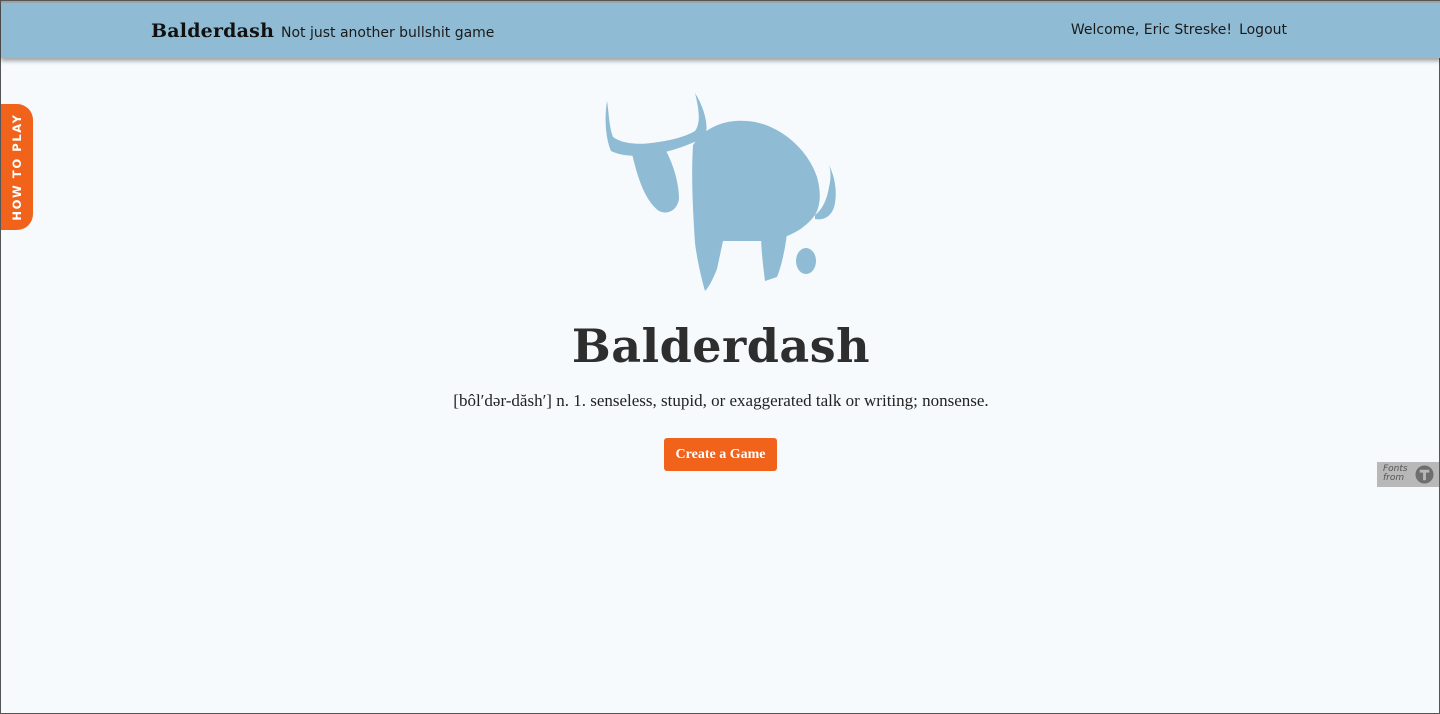 Image resolution: width=1440 pixels, height=714 pixels. I want to click on create-game-button: Create a Game, so click(720, 454).